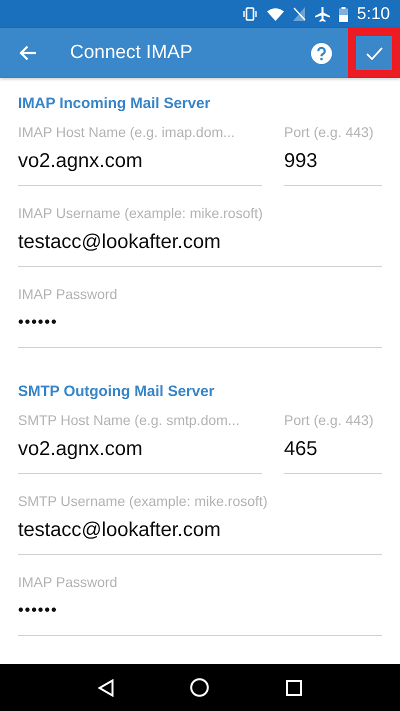  I want to click on triangle-back-icon, so click(106, 687).